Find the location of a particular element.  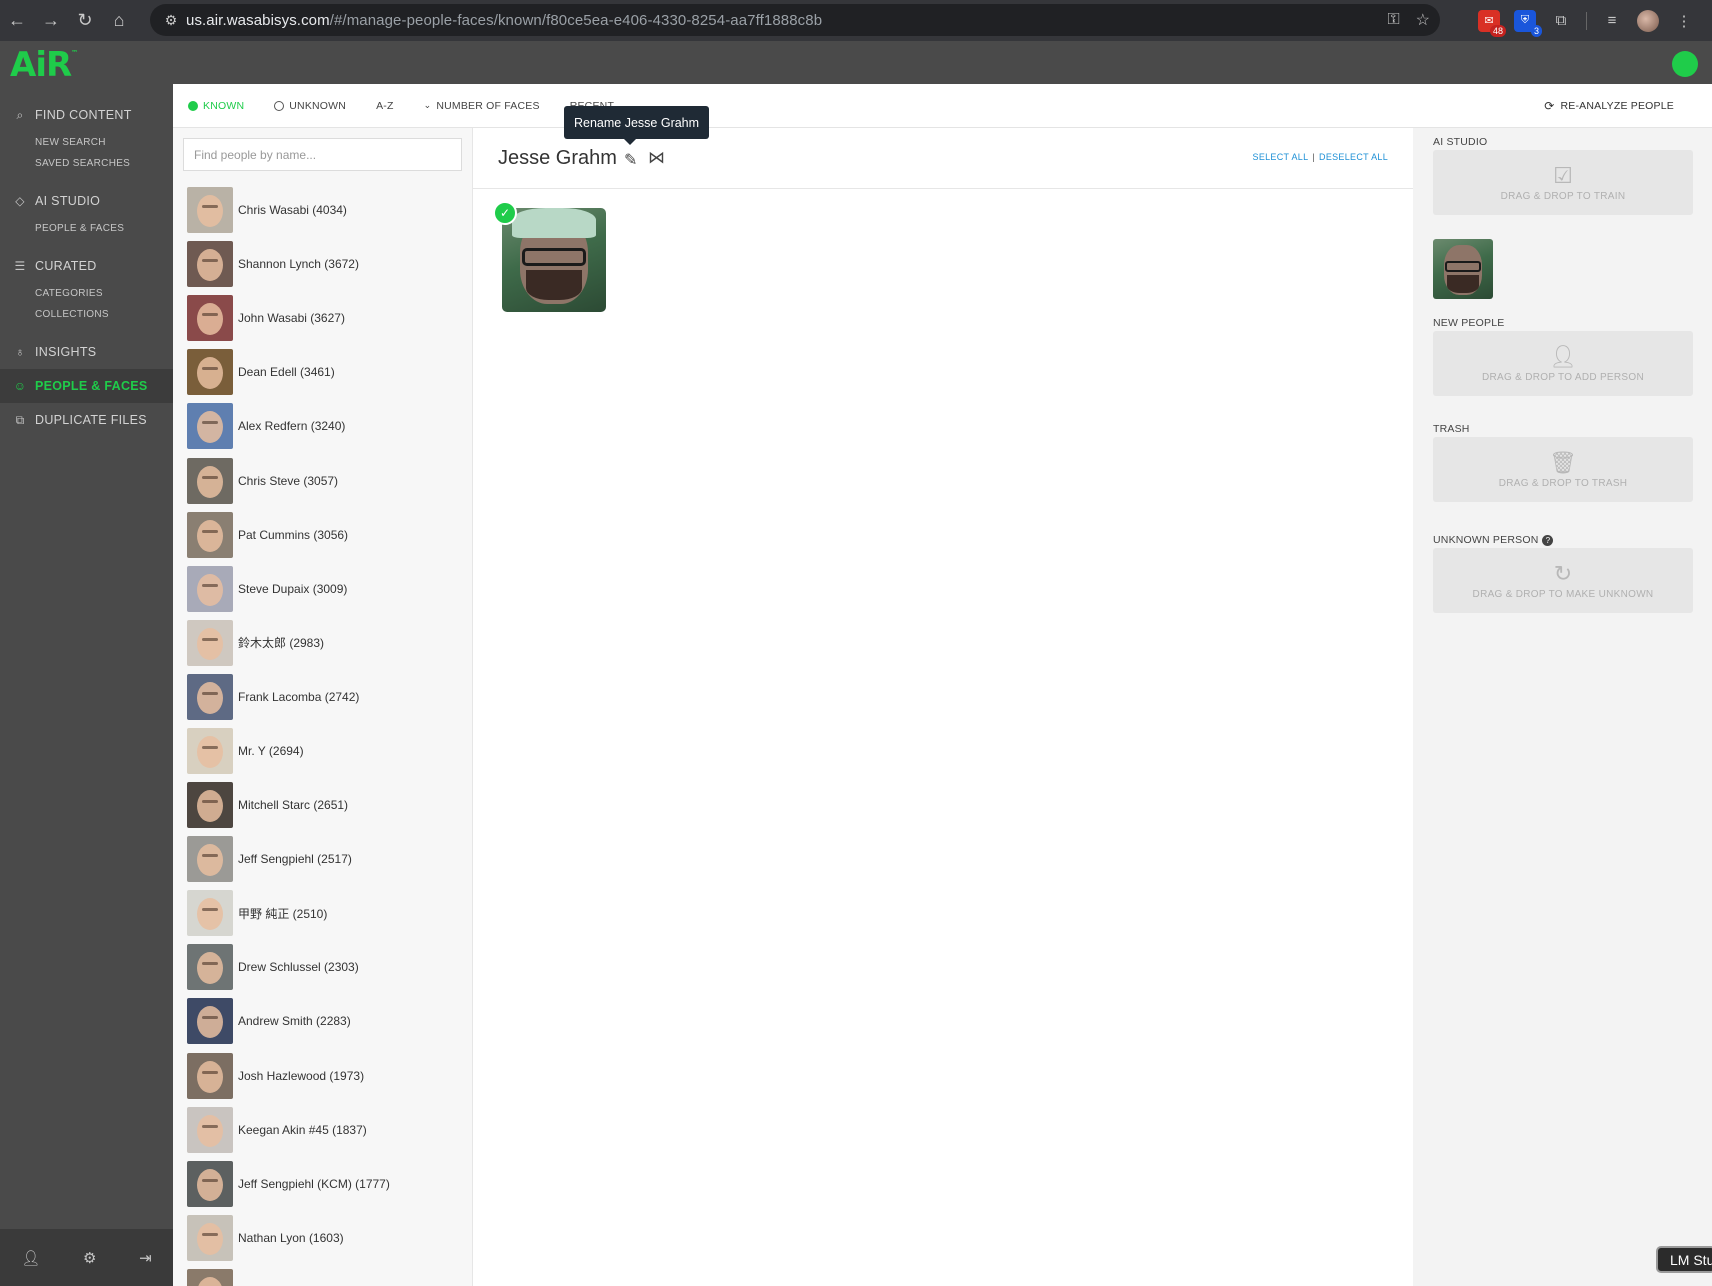

person-row: Mr. Y (2694) is located at coordinates (327, 751).